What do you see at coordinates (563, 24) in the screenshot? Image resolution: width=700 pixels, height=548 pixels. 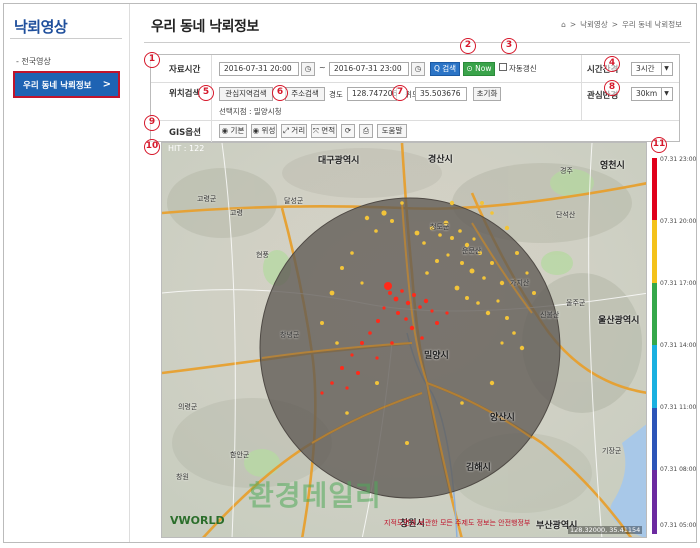 I see `home-icon: ⌂` at bounding box center [563, 24].